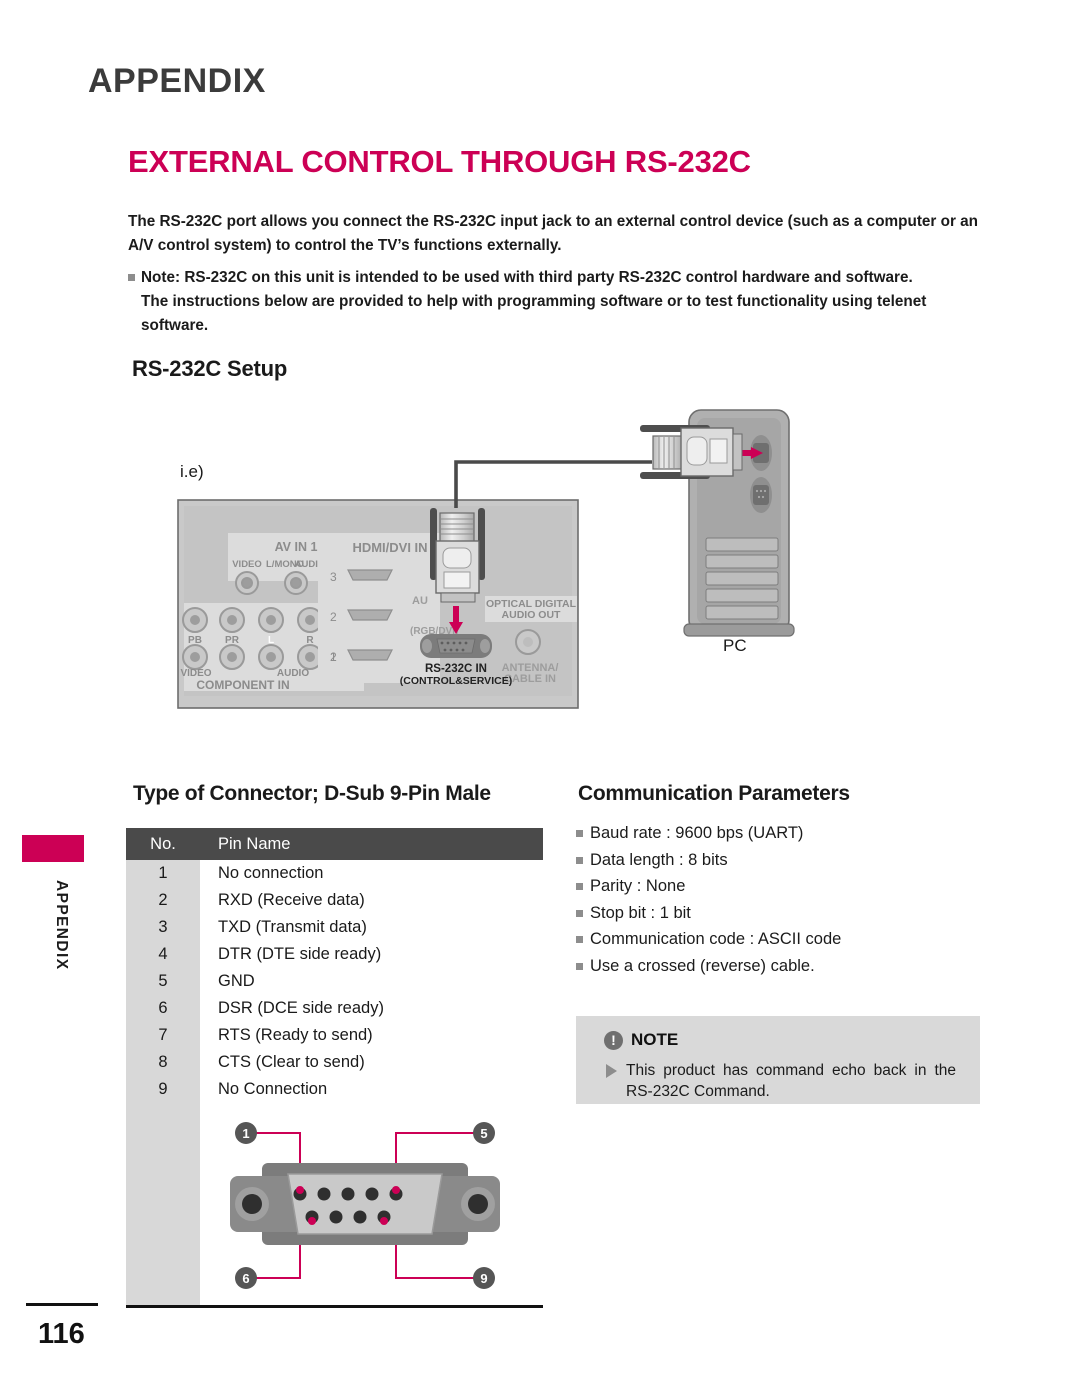  I want to click on list-item: Baud rate : 9600 bps (UART), so click(786, 833).